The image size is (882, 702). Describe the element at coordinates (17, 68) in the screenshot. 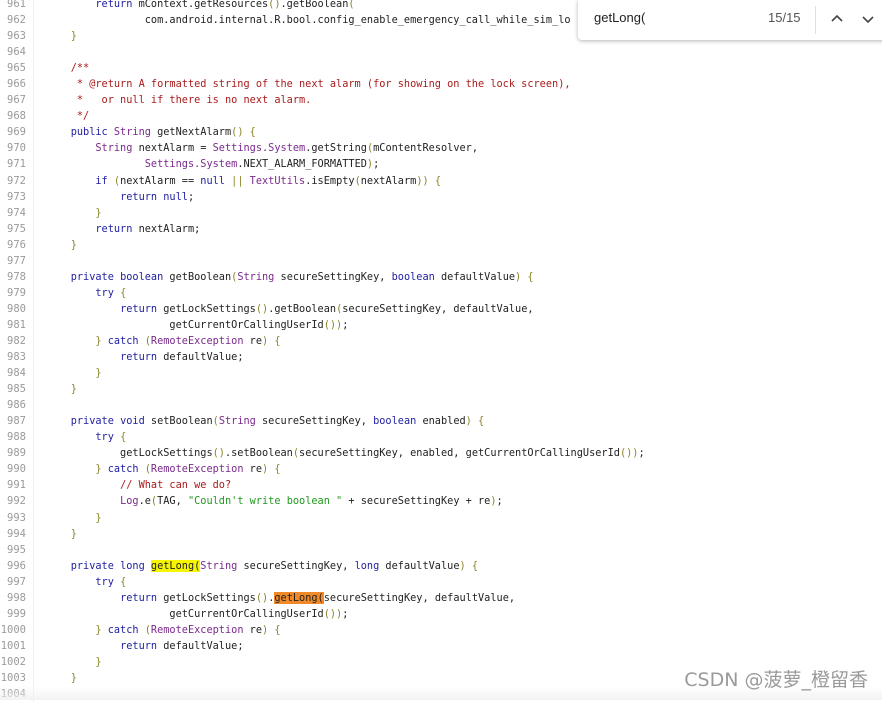

I see `line-number: 965` at that location.